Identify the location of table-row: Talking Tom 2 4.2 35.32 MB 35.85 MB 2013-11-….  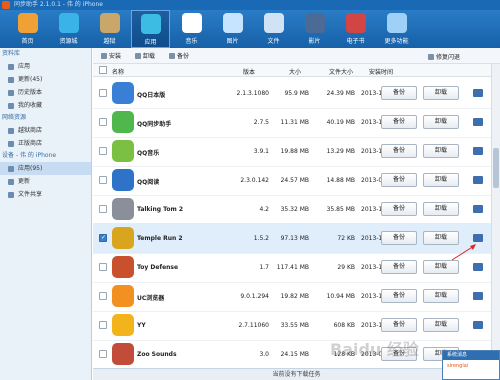
(292, 209).